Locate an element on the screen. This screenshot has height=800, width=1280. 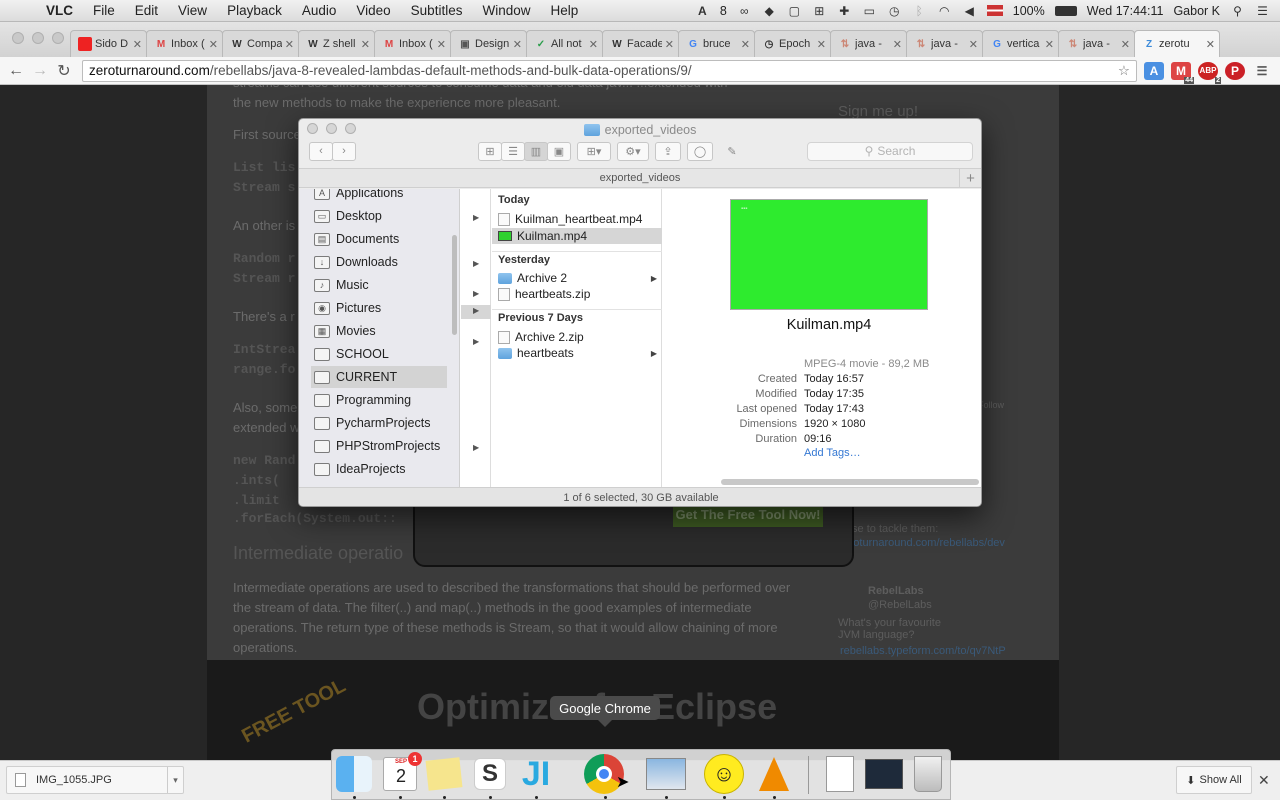
column-view-icon: ▥ is located at coordinates (536, 151).